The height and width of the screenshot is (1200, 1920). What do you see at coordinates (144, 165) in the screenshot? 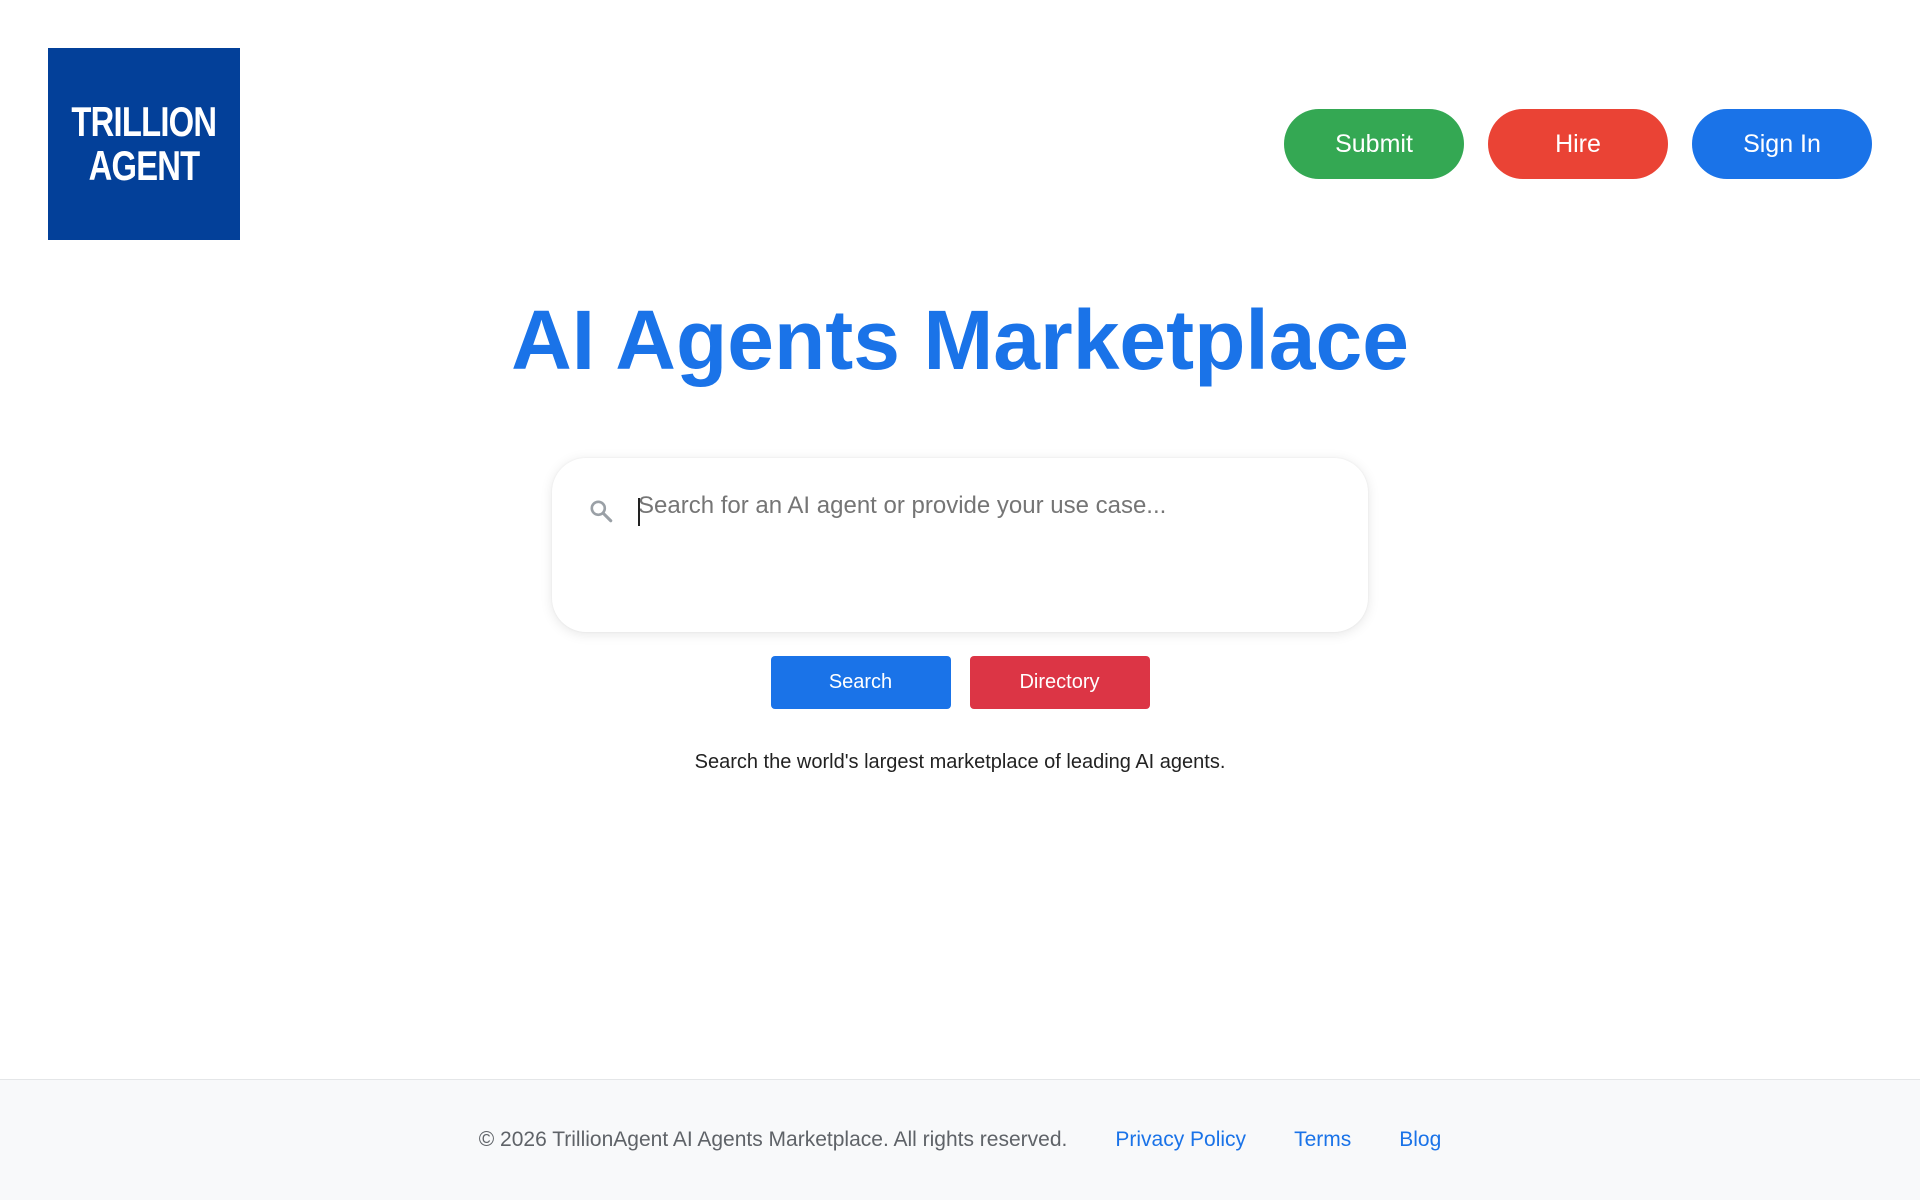
I see `logo-line-2: AGENT` at bounding box center [144, 165].